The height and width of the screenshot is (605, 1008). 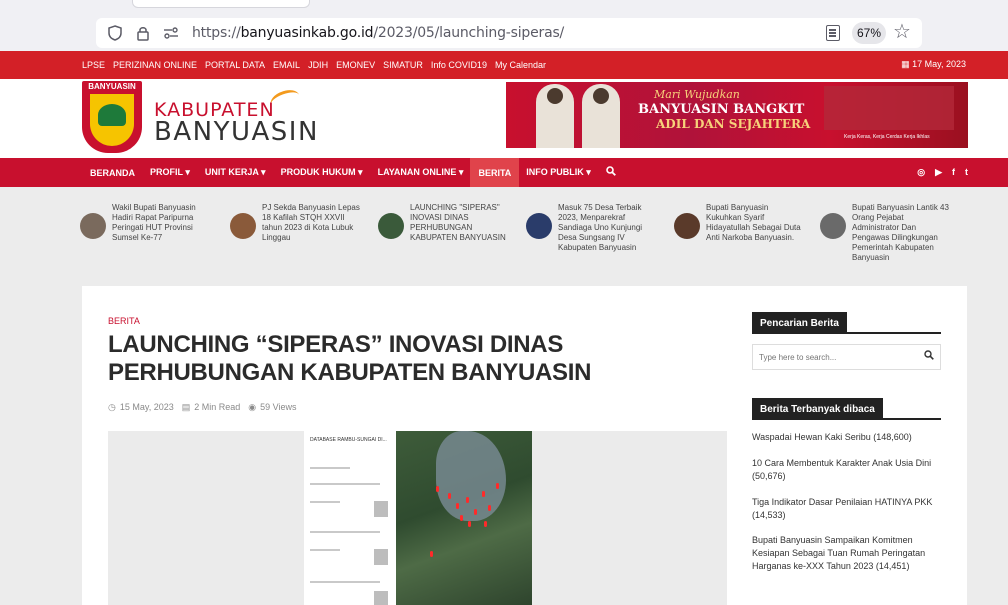 I want to click on top-link-emonev: EMONEV, so click(x=355, y=65).